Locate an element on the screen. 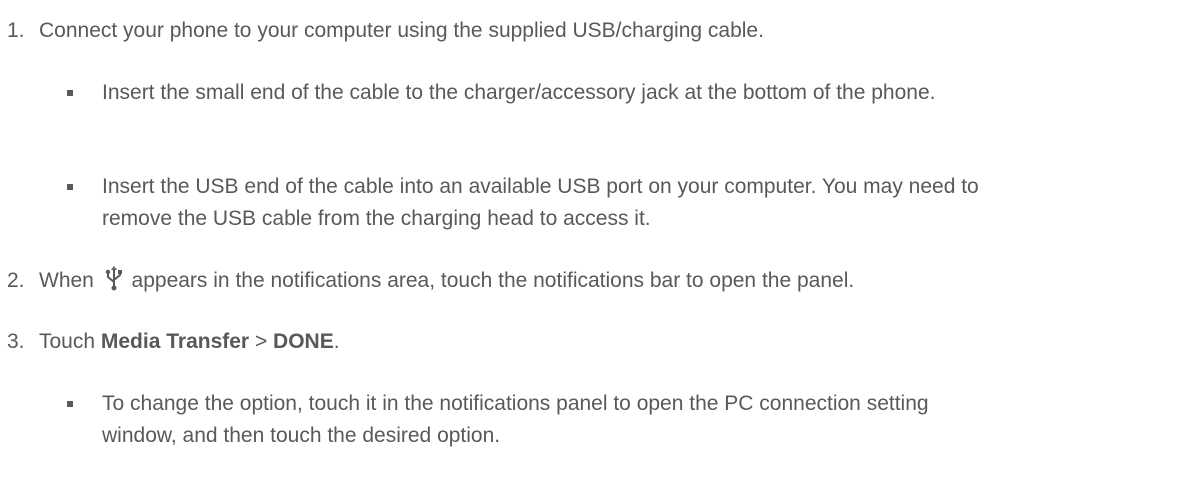 This screenshot has width=1198, height=493. step-number: 1. is located at coordinates (16, 30).